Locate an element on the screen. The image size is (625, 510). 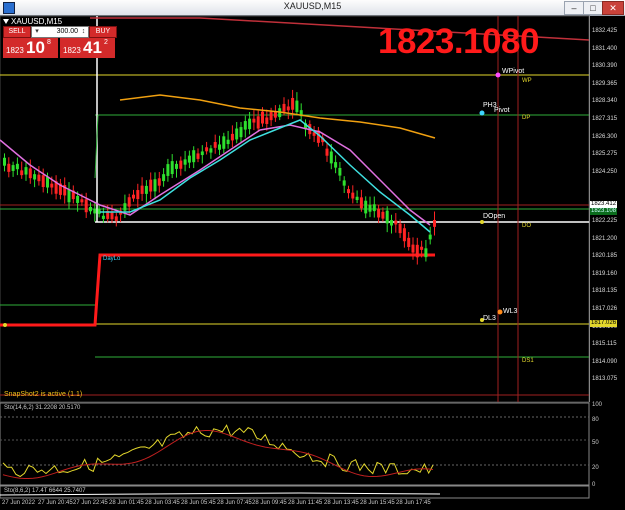
oscillator-level-label: 0 is located at coordinates (594, 485).